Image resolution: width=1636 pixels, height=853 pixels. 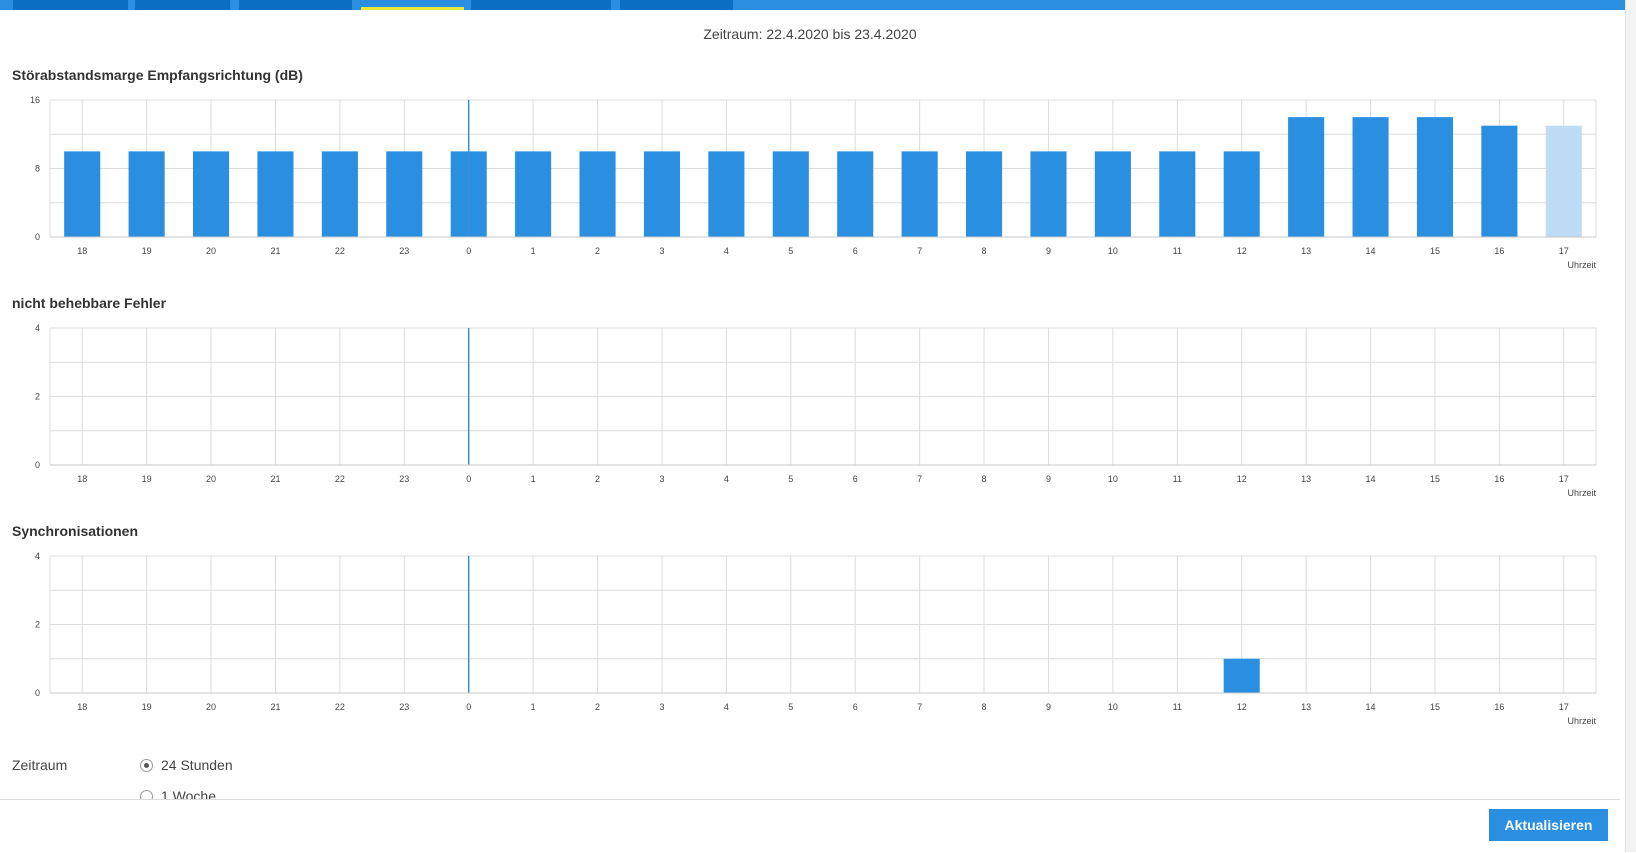 What do you see at coordinates (412, 5) in the screenshot?
I see `tab-active` at bounding box center [412, 5].